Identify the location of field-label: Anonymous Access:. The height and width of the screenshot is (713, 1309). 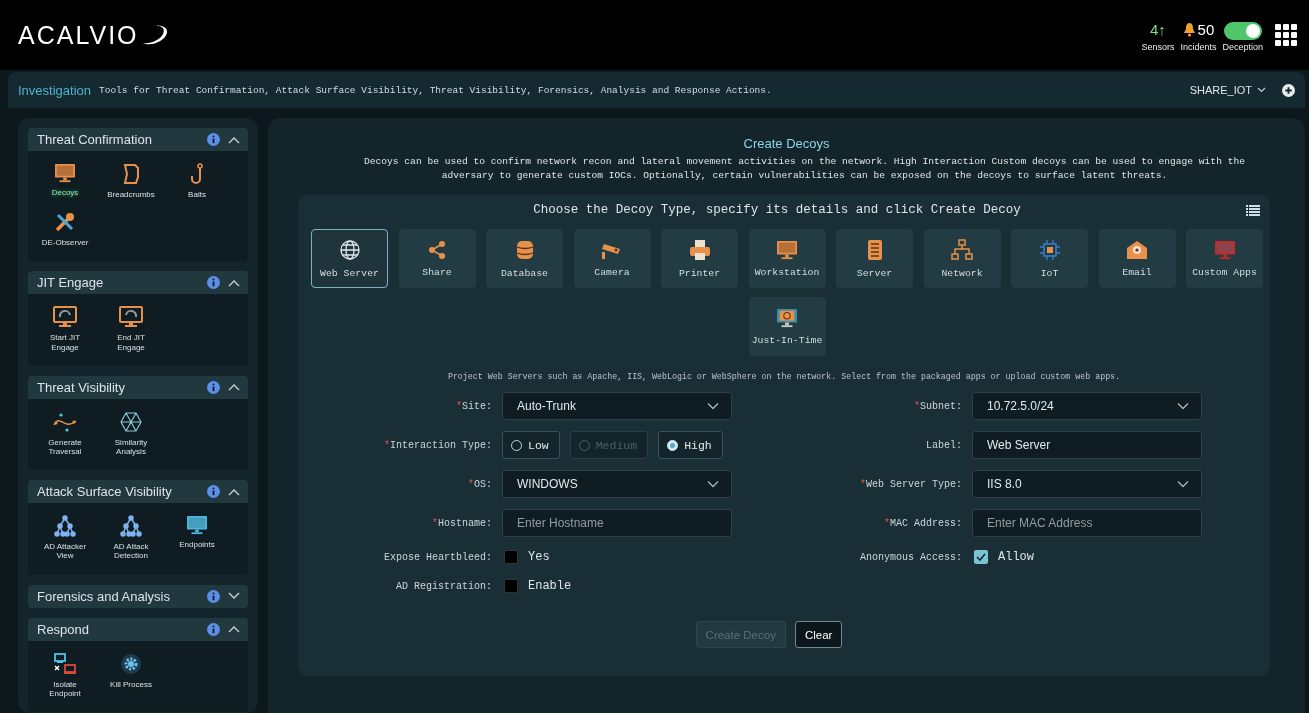
(910, 557).